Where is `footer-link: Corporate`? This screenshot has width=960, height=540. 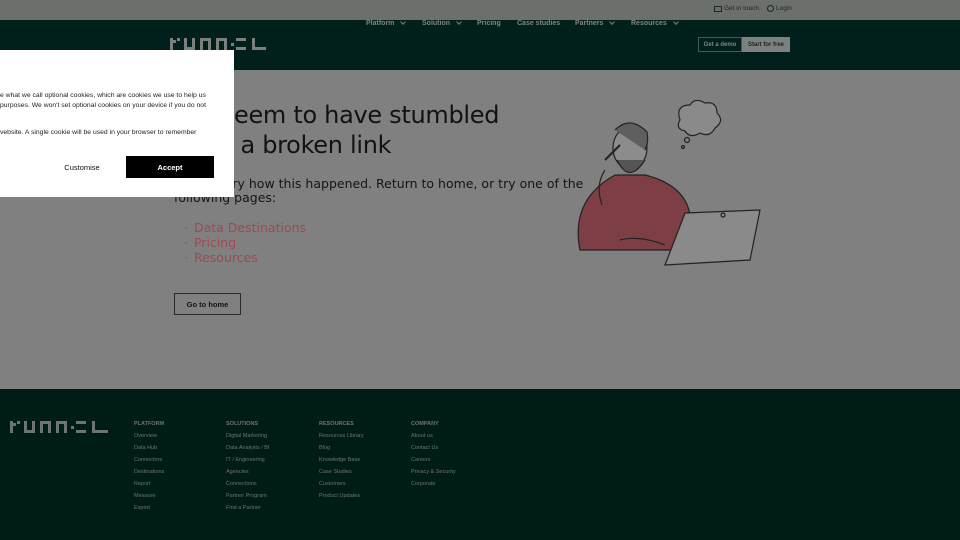
footer-link: Corporate is located at coordinates (423, 484).